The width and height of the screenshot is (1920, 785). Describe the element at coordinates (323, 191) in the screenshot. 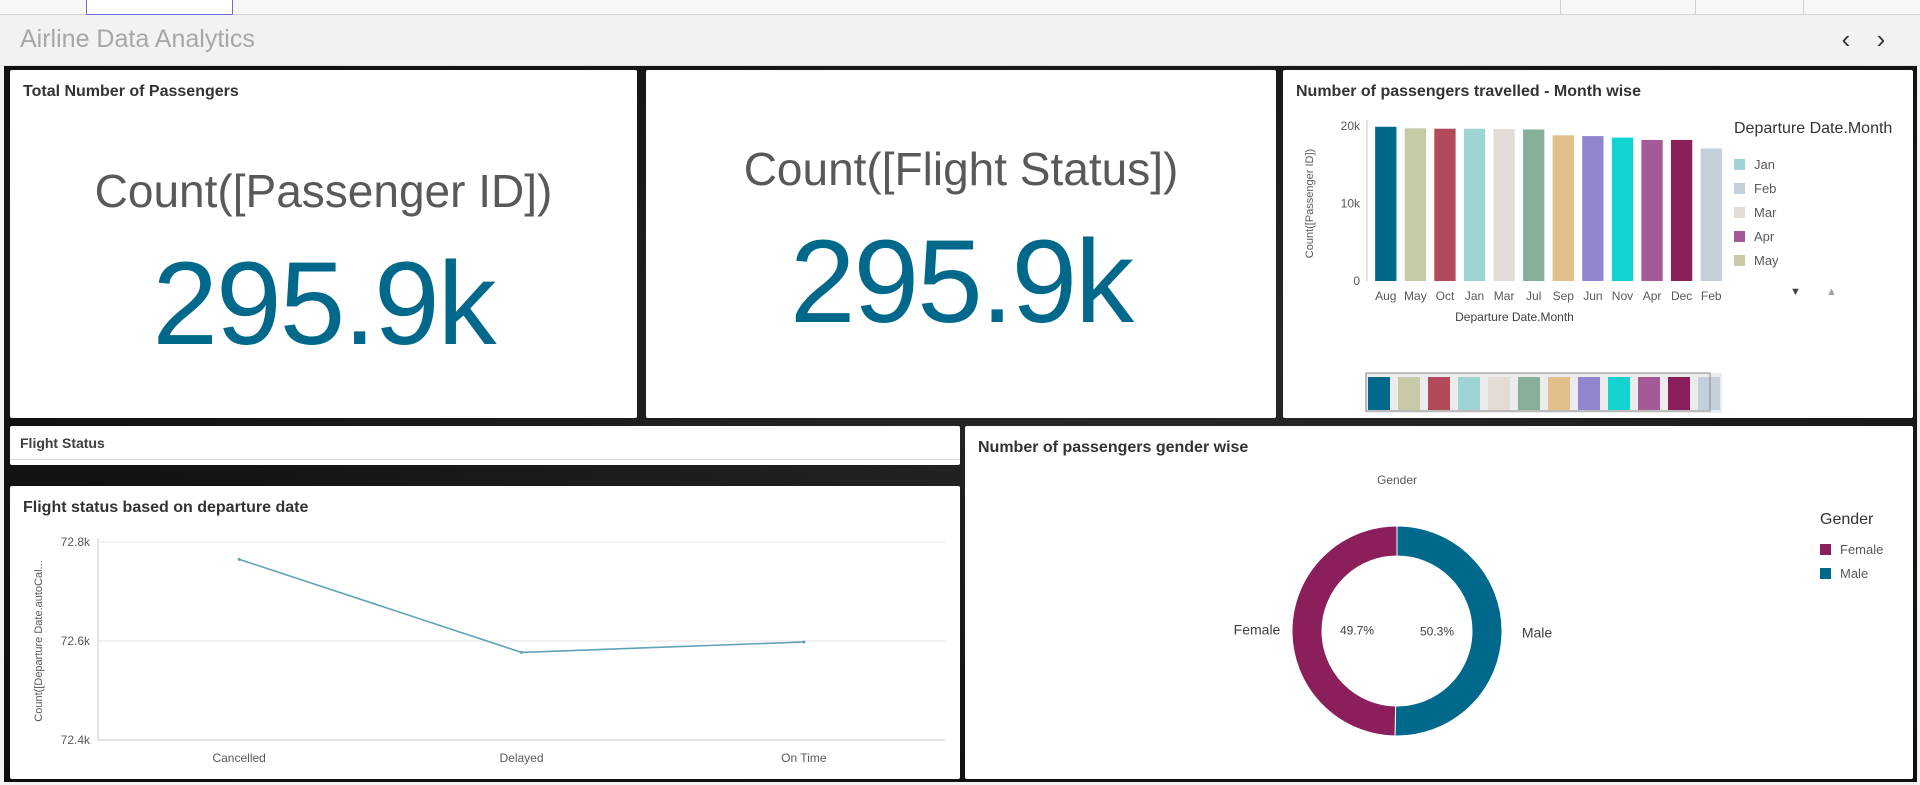

I see `kpi-label: Count([Passenger ID])` at that location.